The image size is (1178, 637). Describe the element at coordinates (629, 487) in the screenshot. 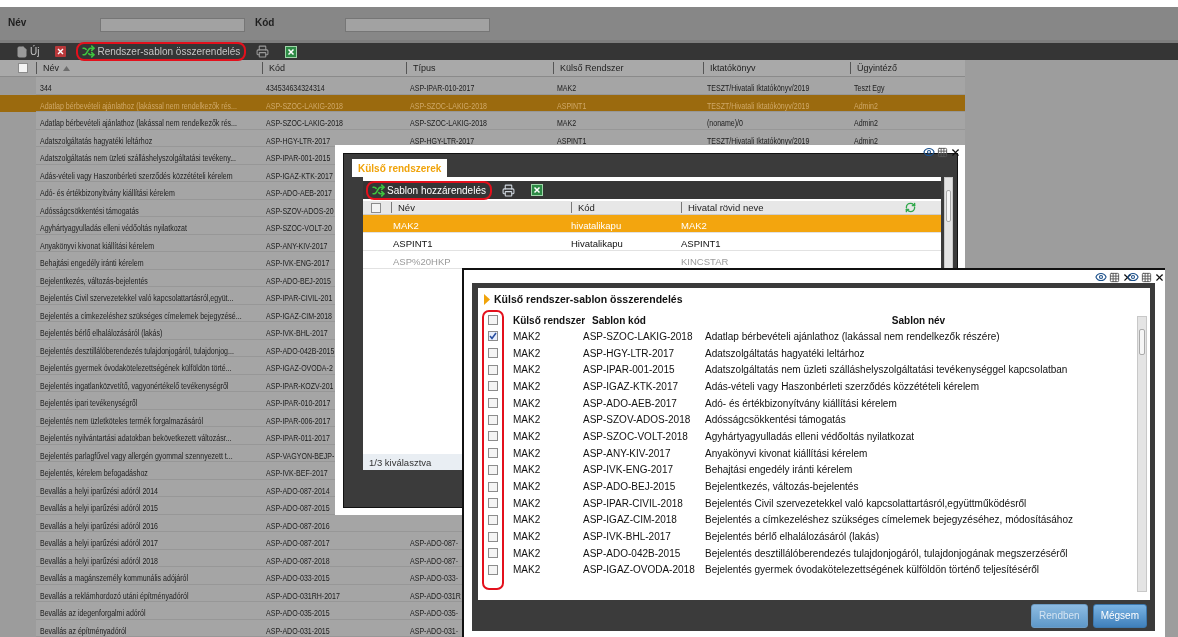

I see `table-cell-text: ASP-ADO-BEJ-2015` at that location.